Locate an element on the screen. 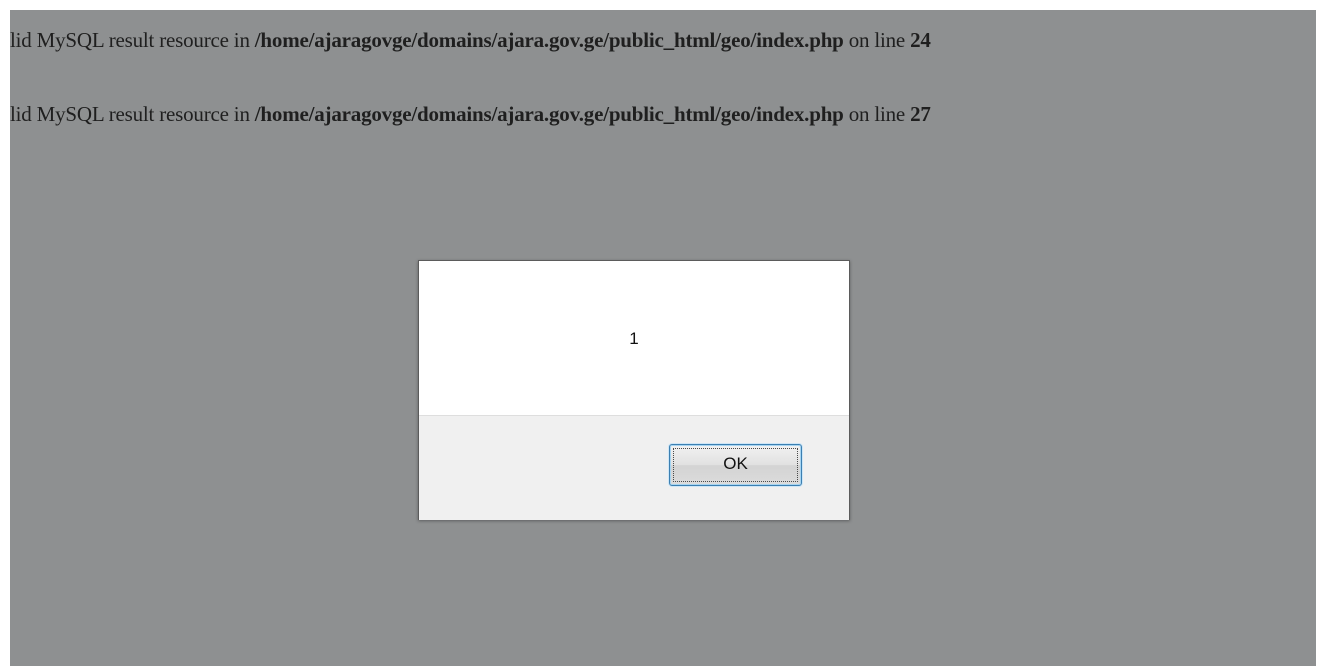  warning-line-number: 24 is located at coordinates (920, 40).